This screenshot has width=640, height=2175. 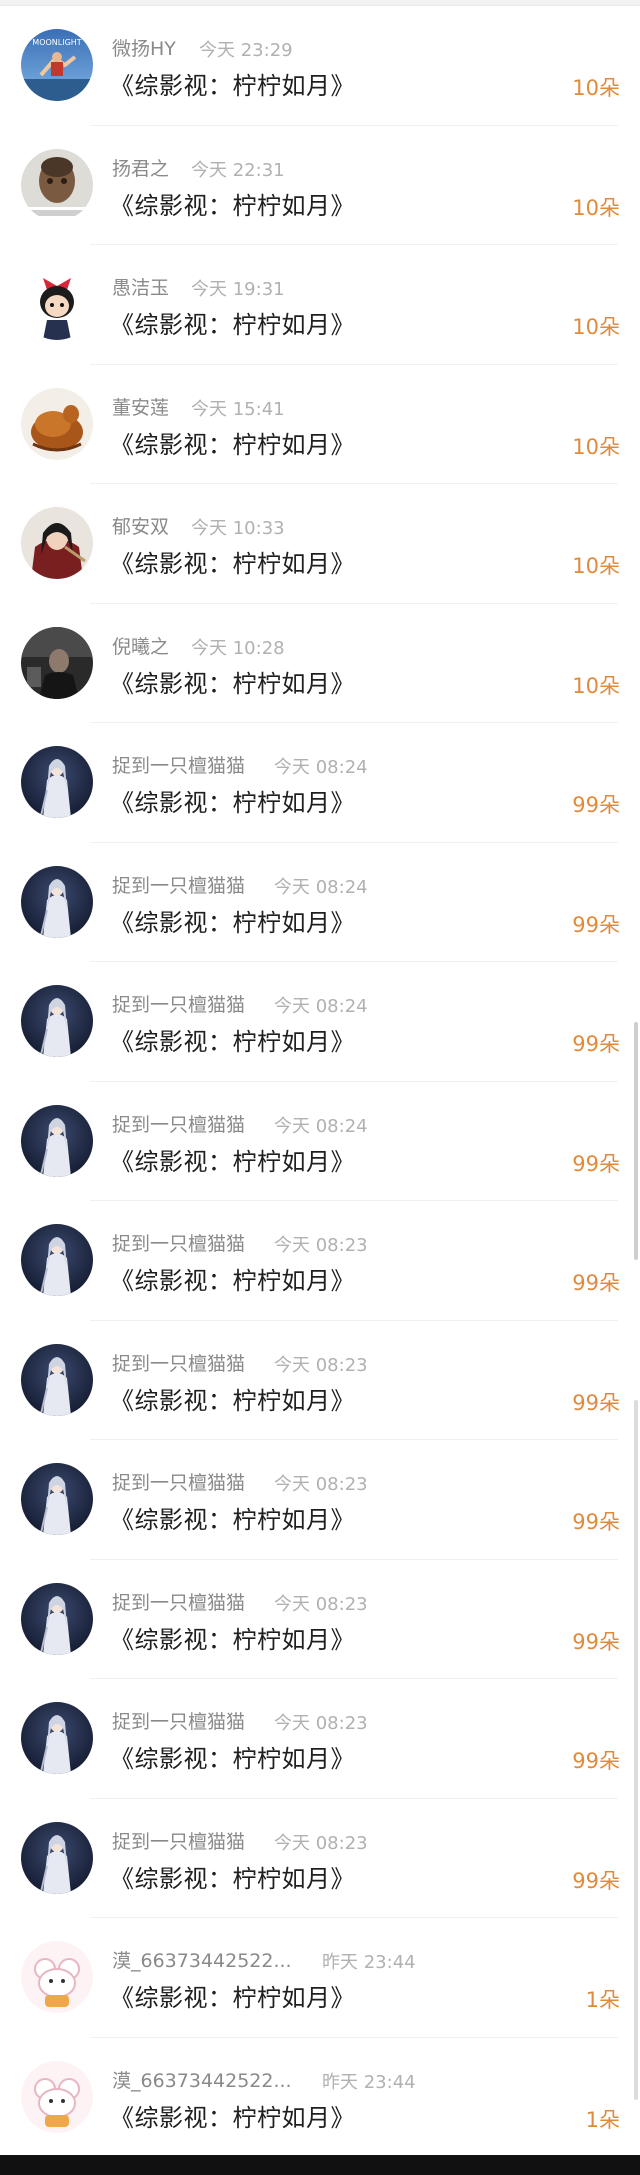 What do you see at coordinates (140, 645) in the screenshot?
I see `user-name: 倪曦之` at bounding box center [140, 645].